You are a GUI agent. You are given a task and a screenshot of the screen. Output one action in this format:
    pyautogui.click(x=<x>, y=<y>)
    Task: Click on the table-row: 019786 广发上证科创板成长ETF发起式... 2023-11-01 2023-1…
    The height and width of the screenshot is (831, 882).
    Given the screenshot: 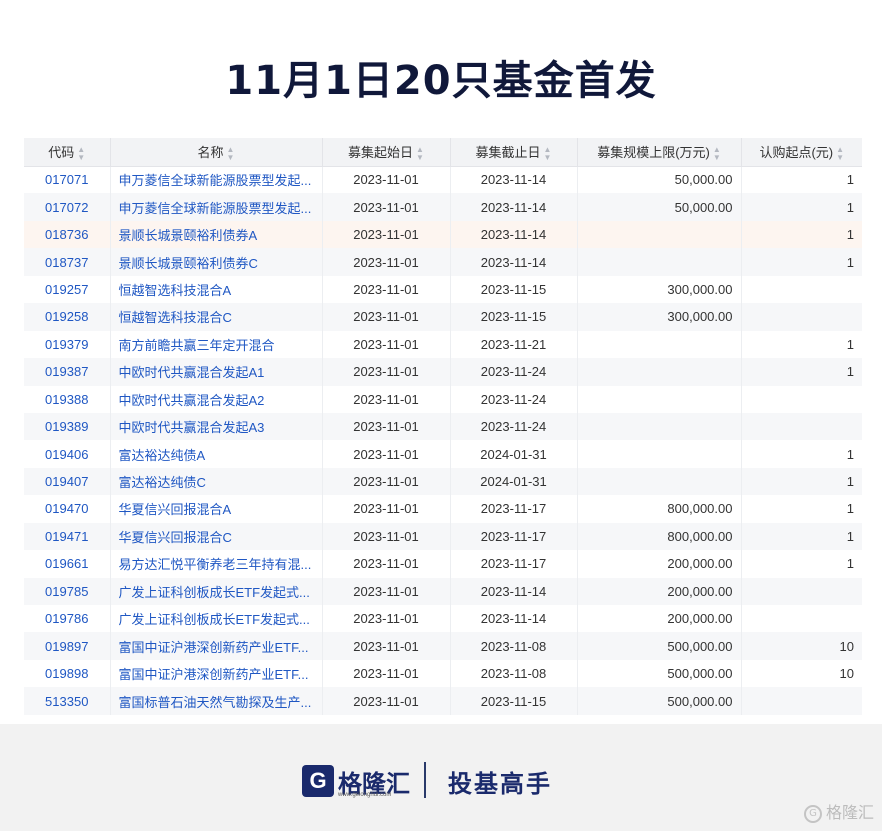 What is the action you would take?
    pyautogui.click(x=443, y=619)
    